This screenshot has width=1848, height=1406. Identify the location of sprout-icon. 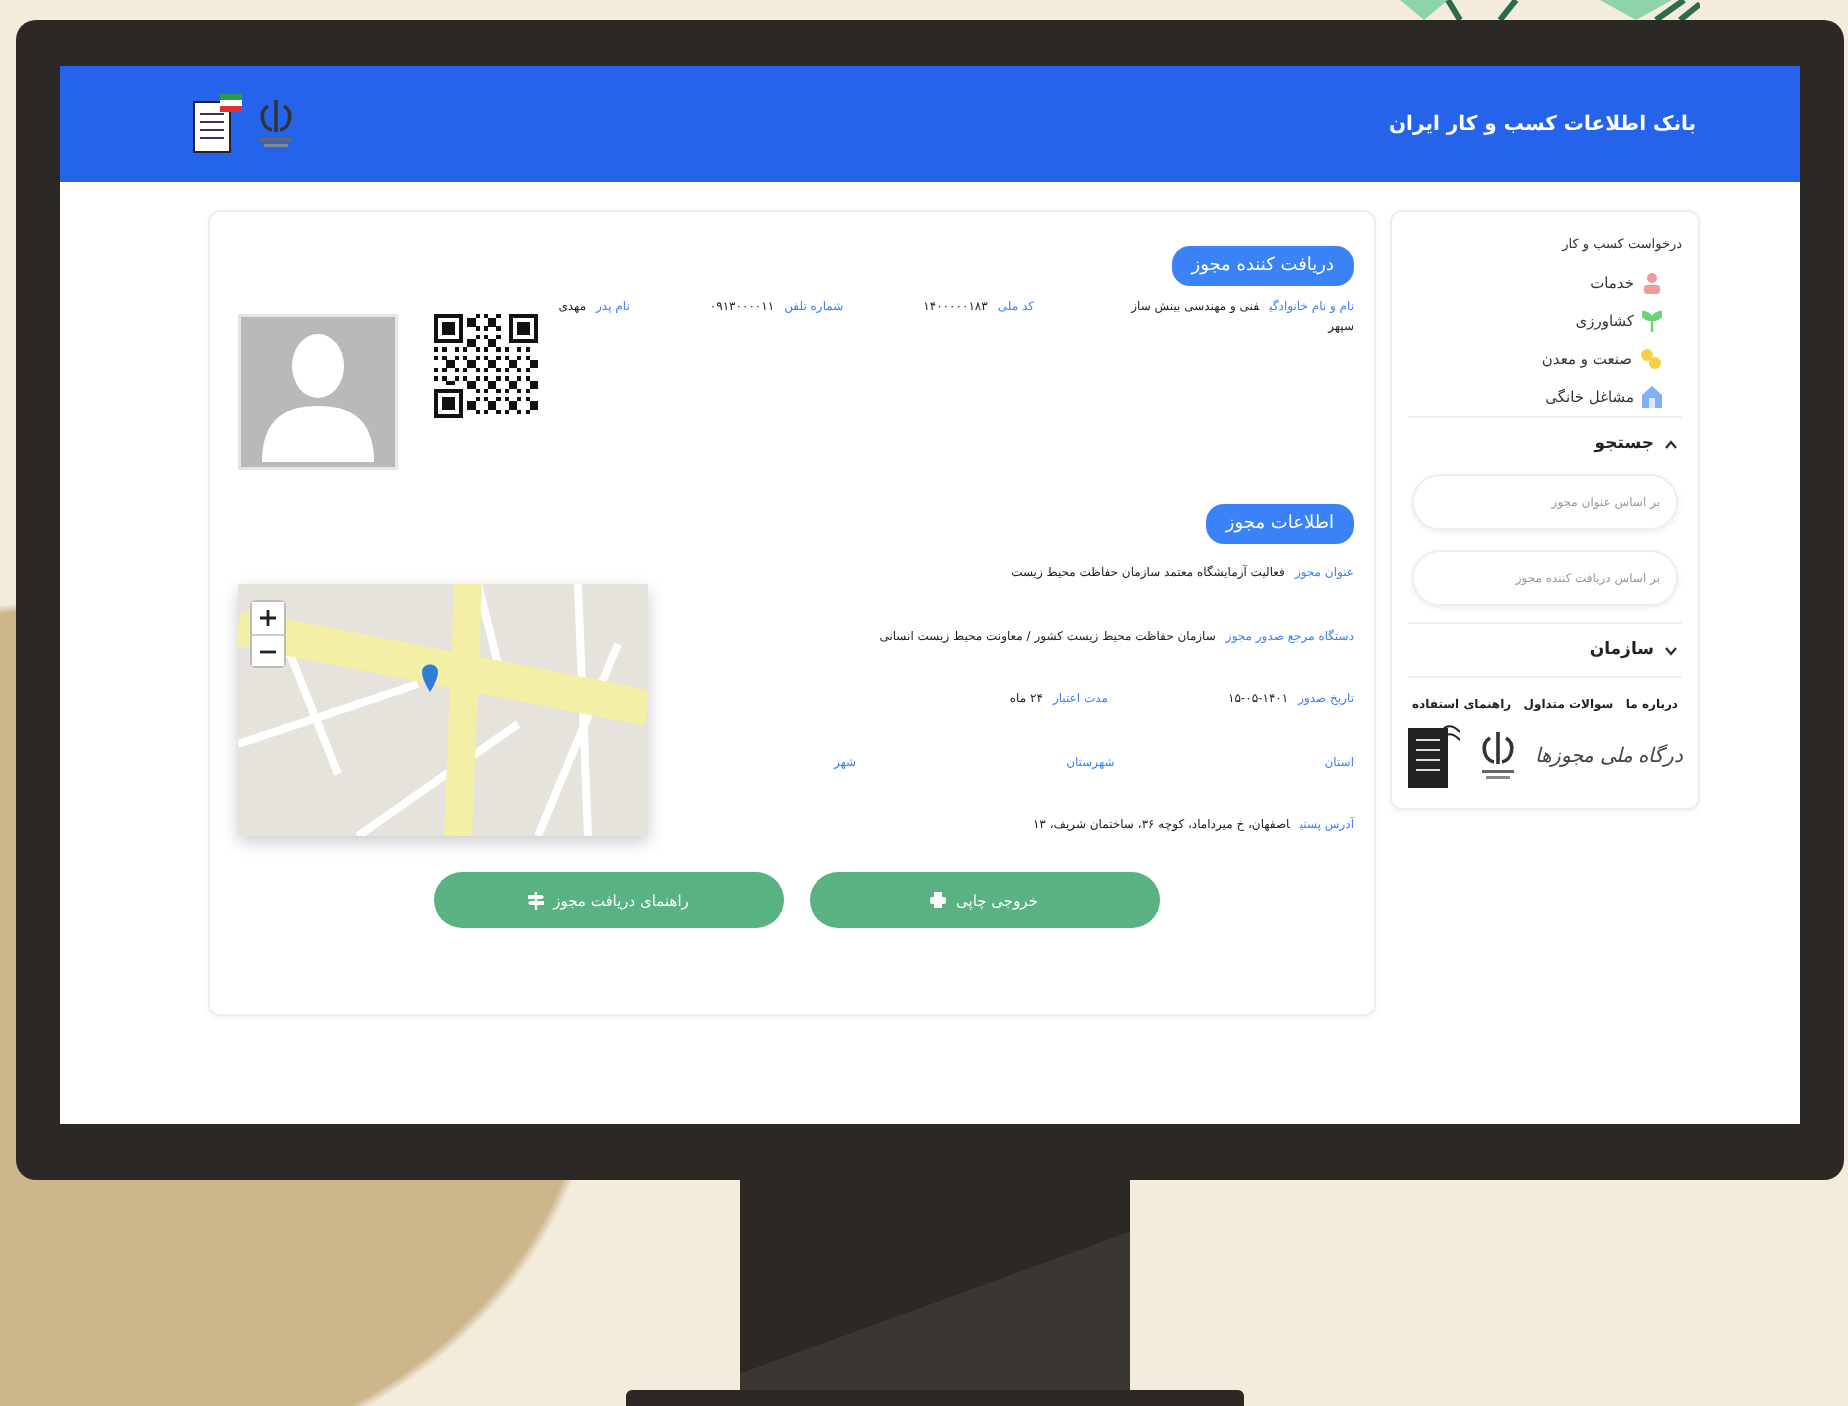
(1652, 321).